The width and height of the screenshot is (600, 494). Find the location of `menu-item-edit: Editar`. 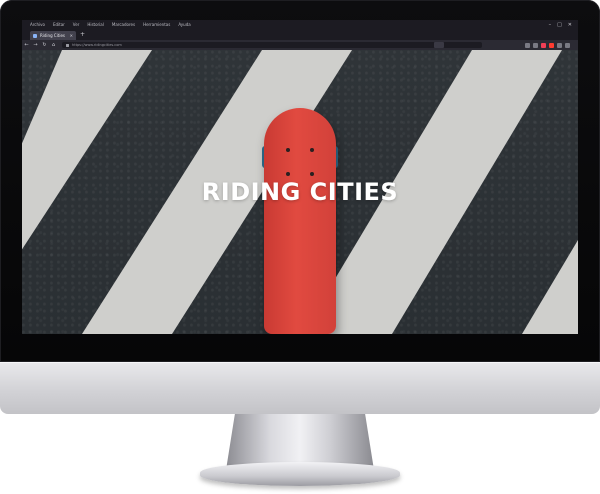

menu-item-edit: Editar is located at coordinates (59, 25).